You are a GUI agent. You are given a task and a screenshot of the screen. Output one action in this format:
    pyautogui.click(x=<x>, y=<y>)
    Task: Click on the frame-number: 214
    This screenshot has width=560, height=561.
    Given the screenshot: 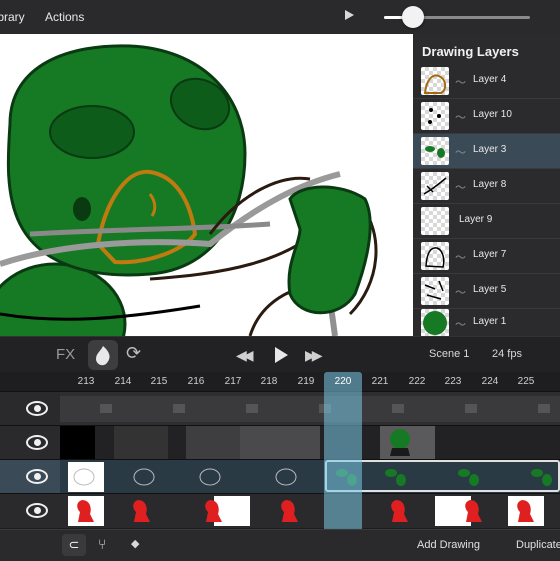 What is the action you would take?
    pyautogui.click(x=123, y=381)
    